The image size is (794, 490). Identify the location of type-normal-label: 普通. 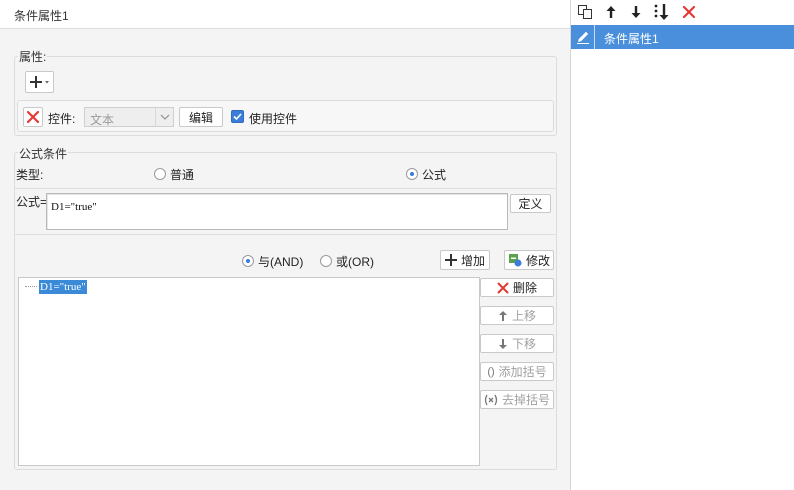
(182, 175).